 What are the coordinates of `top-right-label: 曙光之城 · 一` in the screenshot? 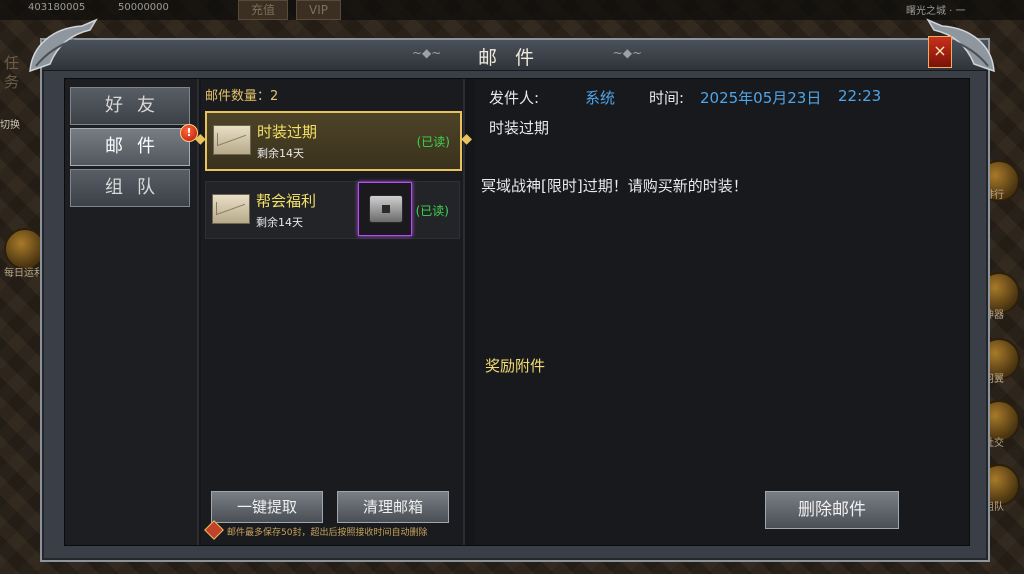 It's located at (936, 11).